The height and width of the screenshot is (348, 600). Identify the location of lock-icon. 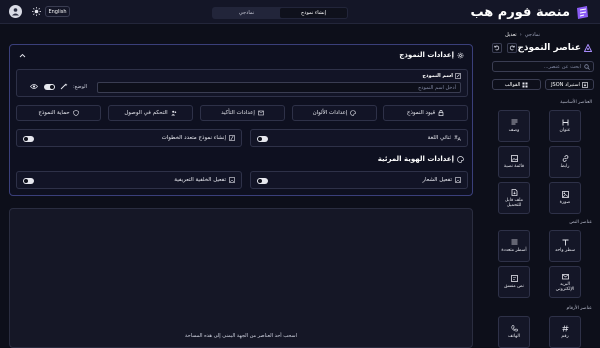
(441, 113).